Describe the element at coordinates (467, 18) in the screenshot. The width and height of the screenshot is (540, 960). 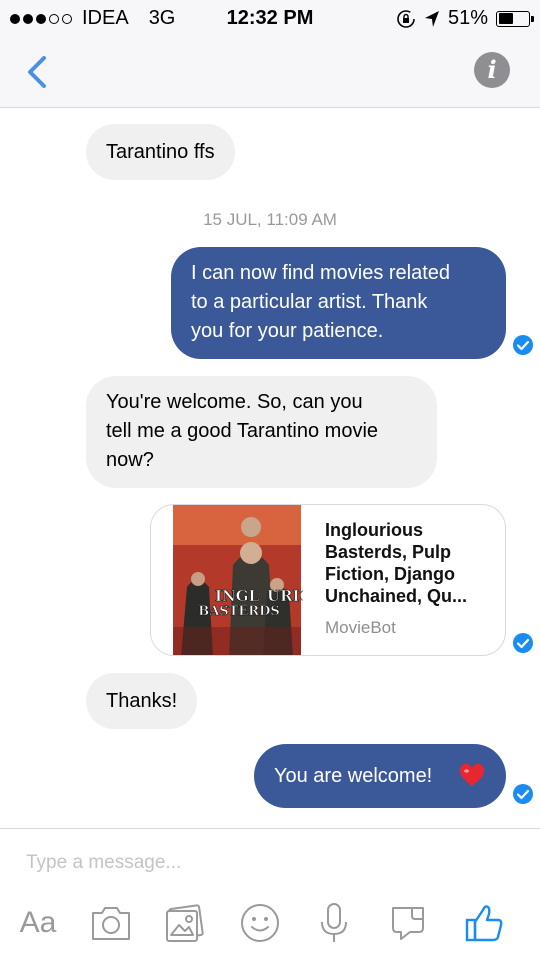
I see `battery-percent: 51%` at that location.